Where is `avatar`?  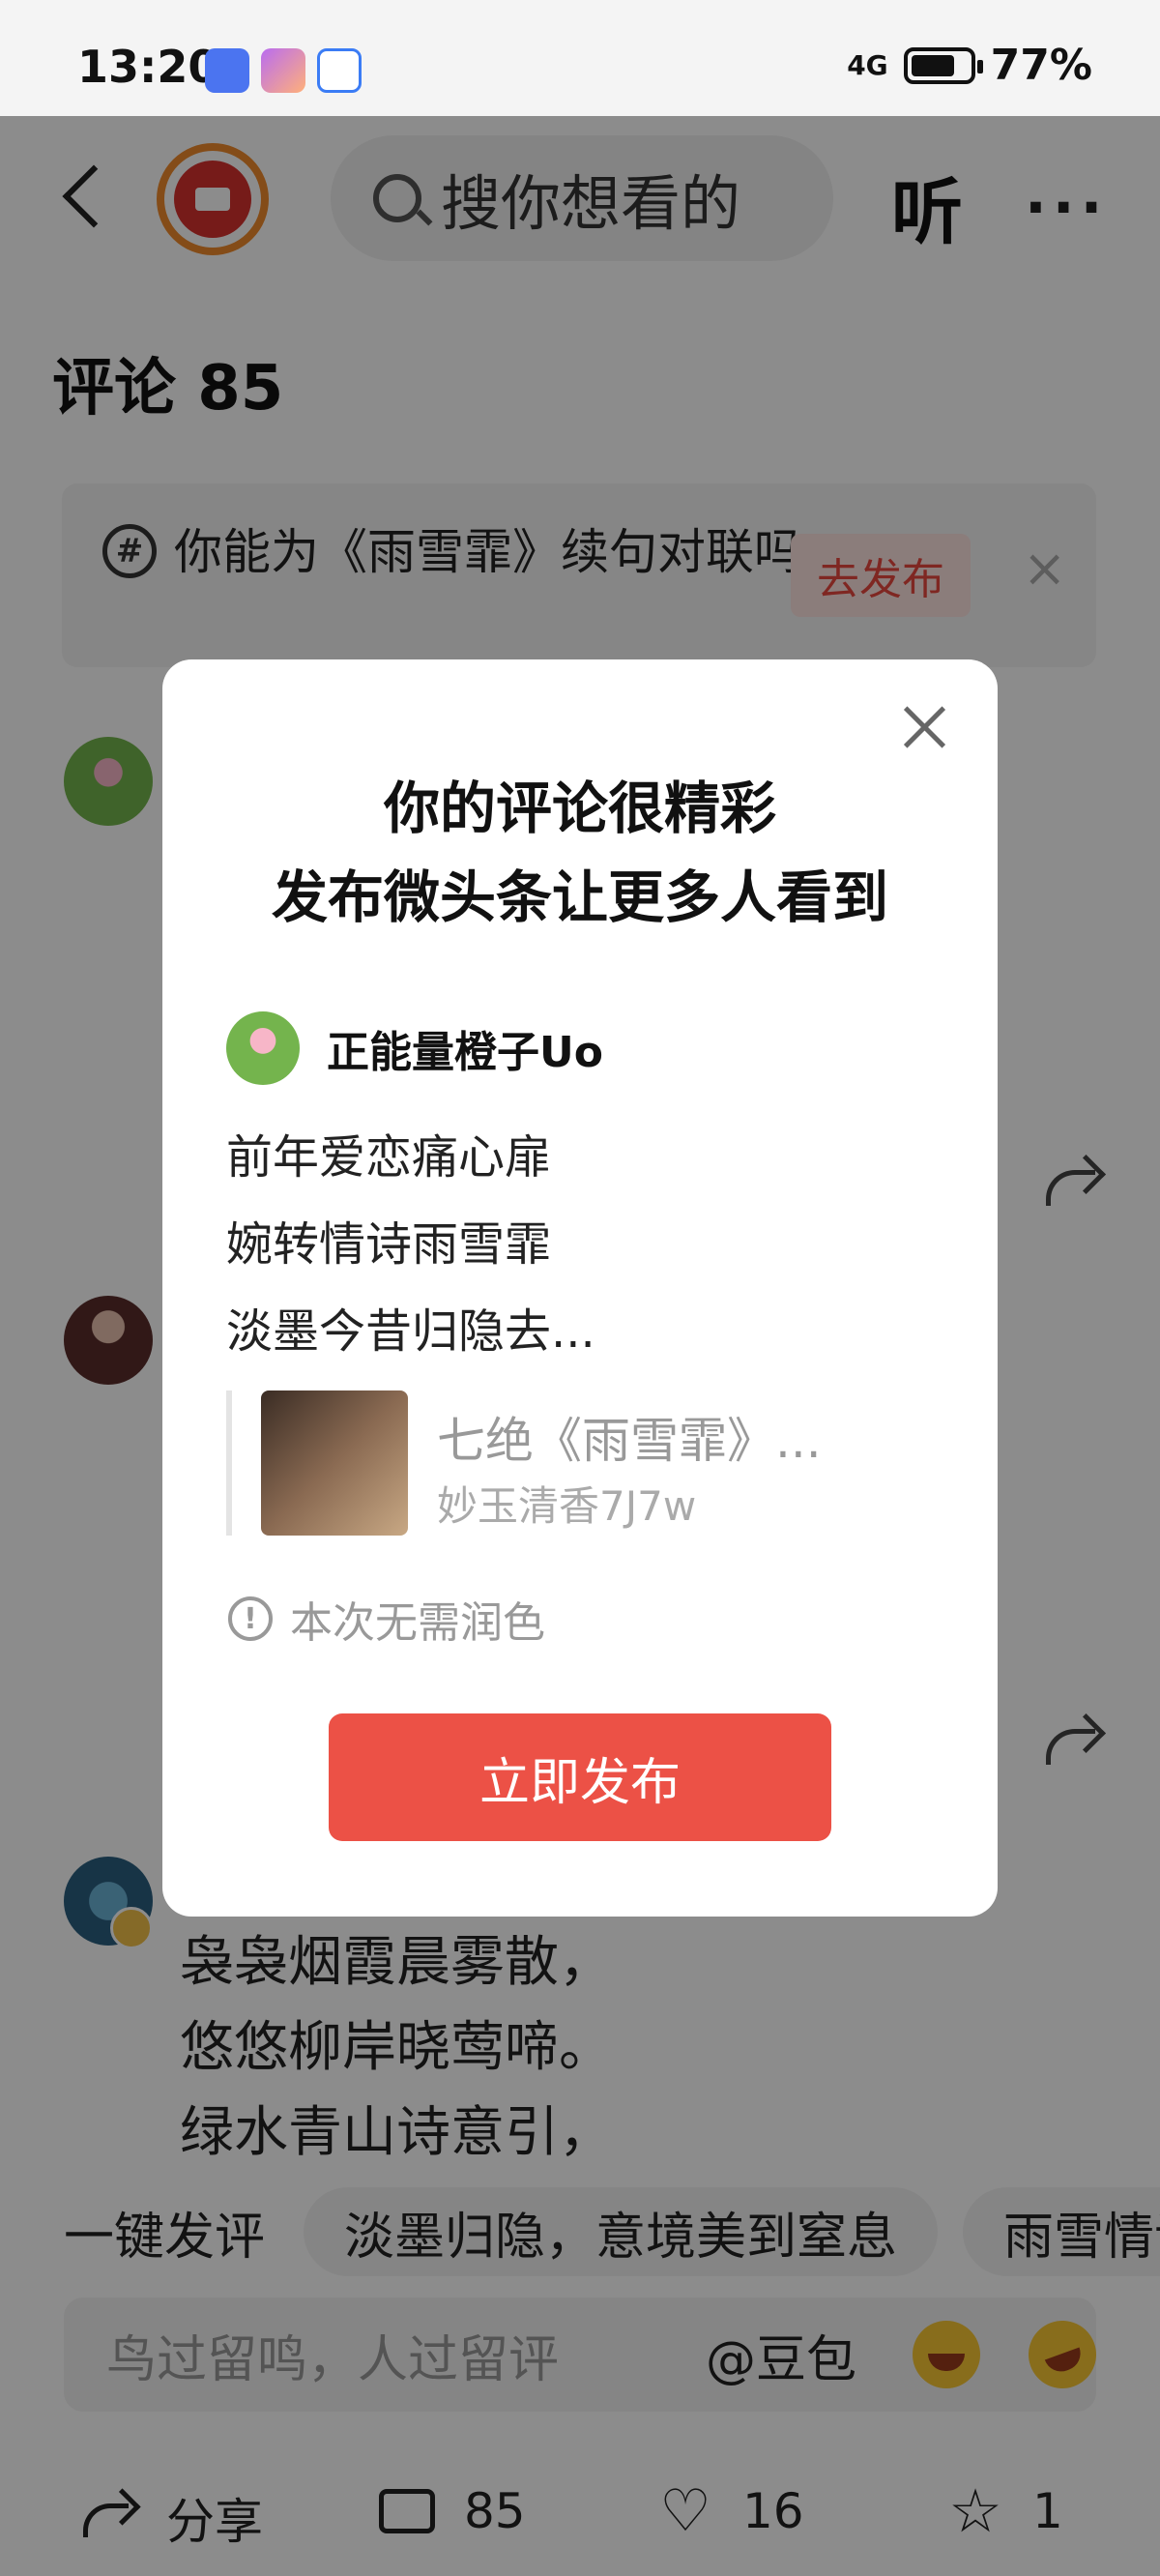 avatar is located at coordinates (263, 1048).